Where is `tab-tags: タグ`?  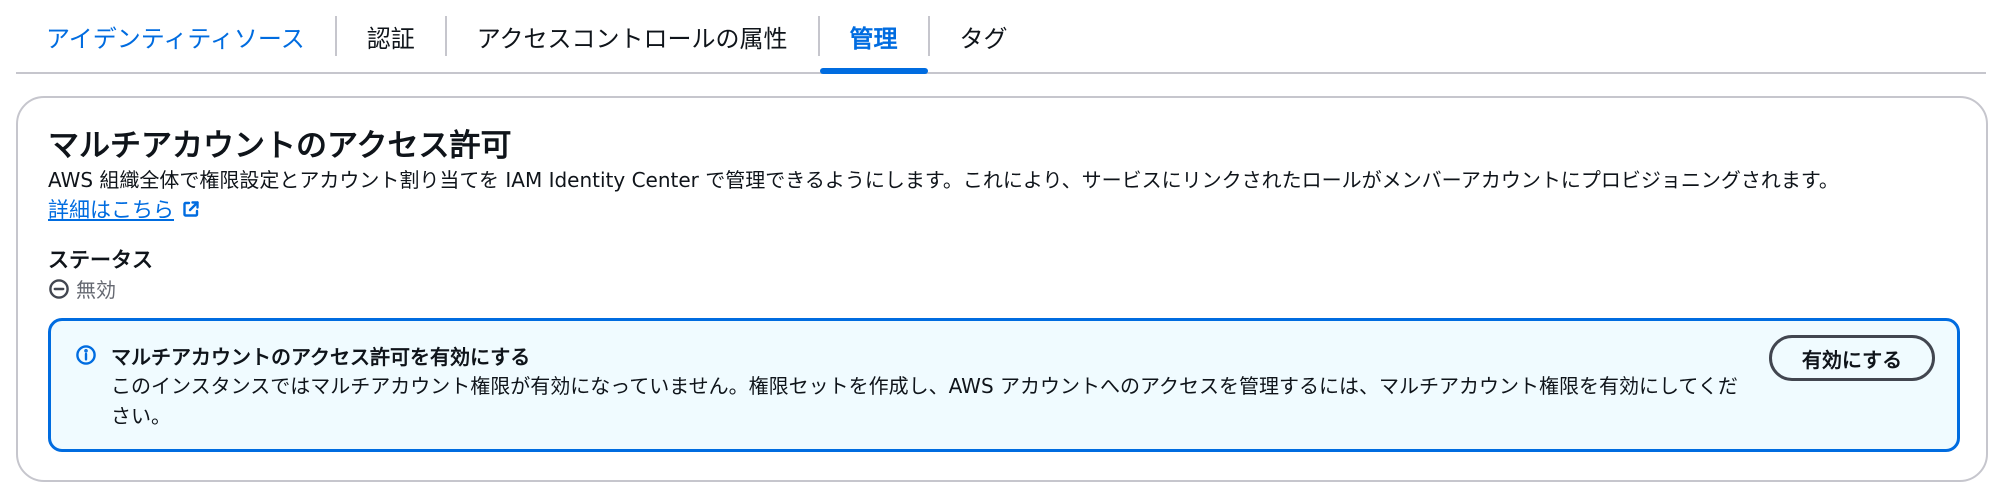 tab-tags: タグ is located at coordinates (984, 36).